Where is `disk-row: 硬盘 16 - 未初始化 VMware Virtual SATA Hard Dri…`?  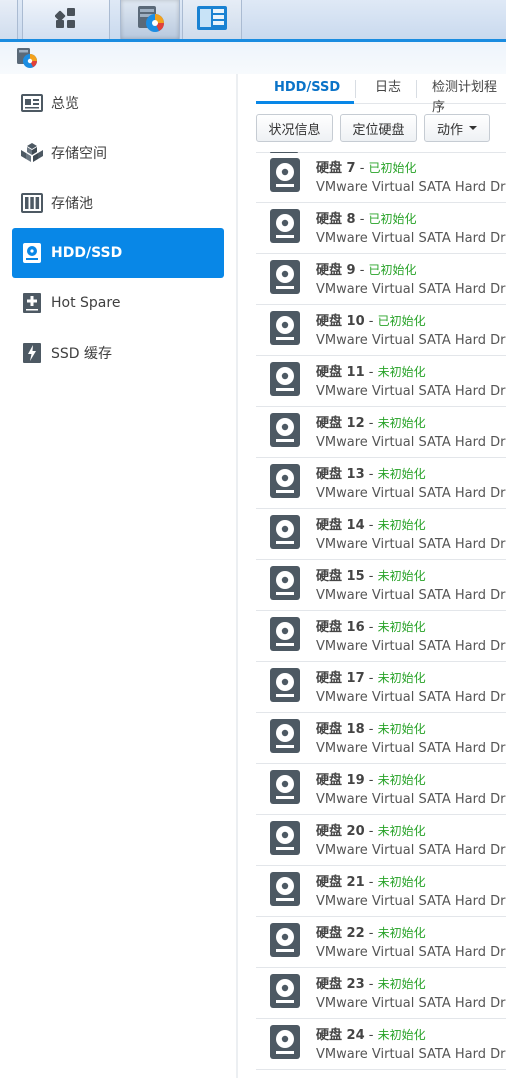 disk-row: 硬盘 16 - 未初始化 VMware Virtual SATA Hard Dri… is located at coordinates (381, 636).